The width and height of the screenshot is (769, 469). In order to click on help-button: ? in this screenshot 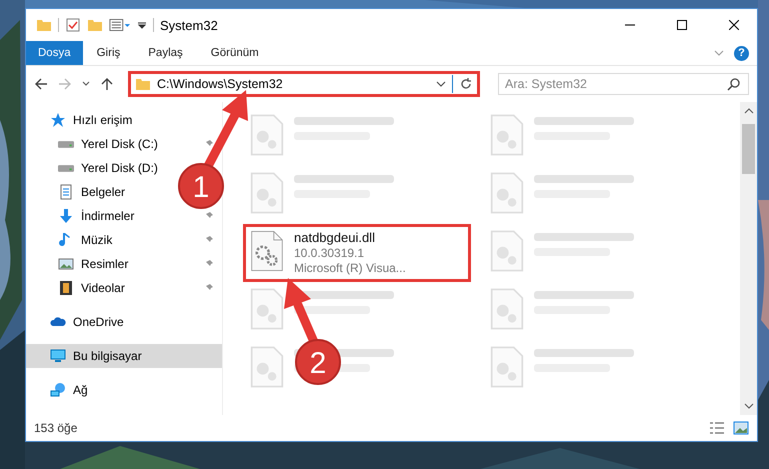, I will do `click(741, 53)`.